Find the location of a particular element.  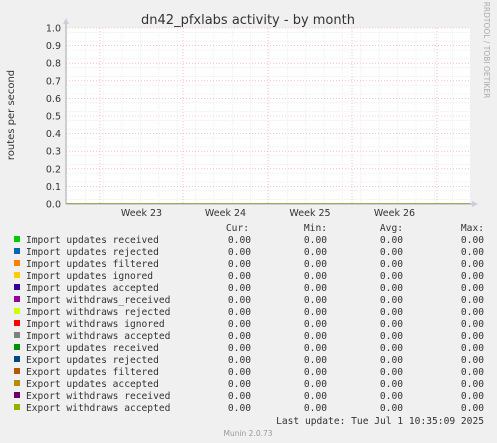

y-ticks: 0.0 0.1 0.2 0.3 0.4 0.5 0.6 0.7 0.8 0.9 1.0 is located at coordinates (53, 117).